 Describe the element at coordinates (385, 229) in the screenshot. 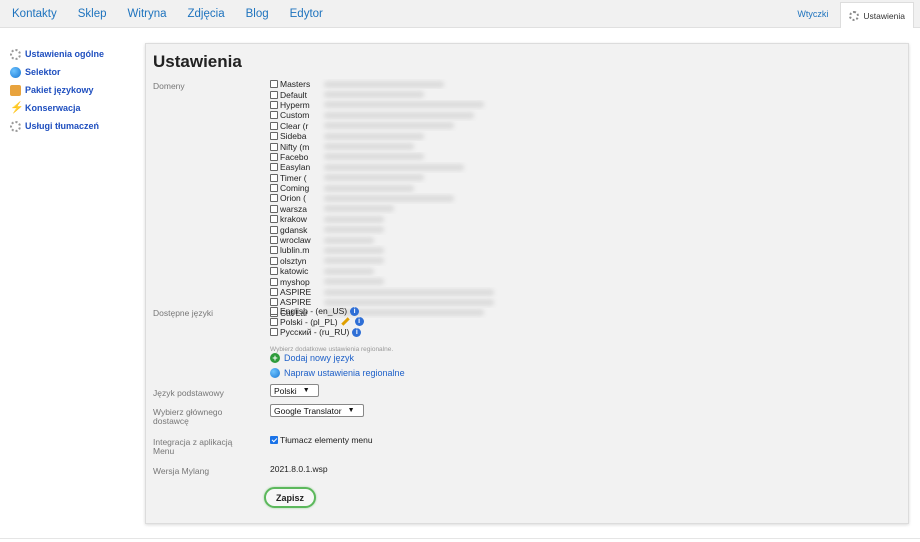

I see `domain-option: gdansk` at that location.